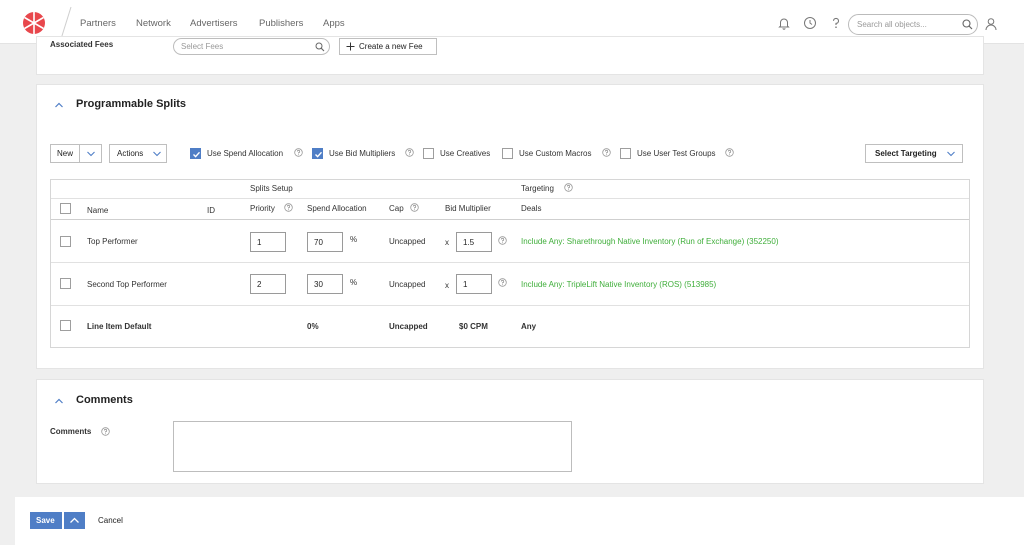 The height and width of the screenshot is (545, 1024). What do you see at coordinates (313, 326) in the screenshot?
I see `default-spend: 0%` at bounding box center [313, 326].